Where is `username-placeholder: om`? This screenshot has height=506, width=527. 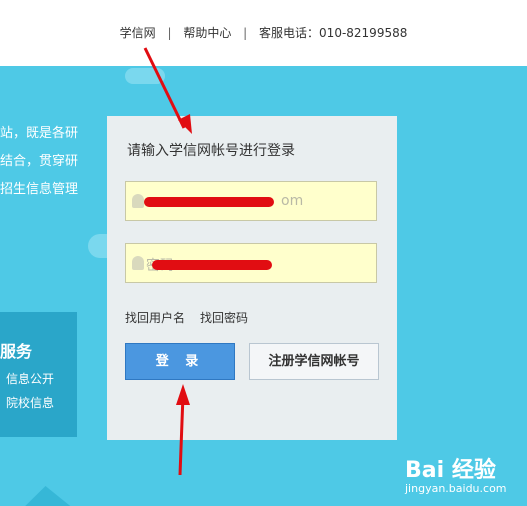
username-placeholder: om is located at coordinates (292, 201).